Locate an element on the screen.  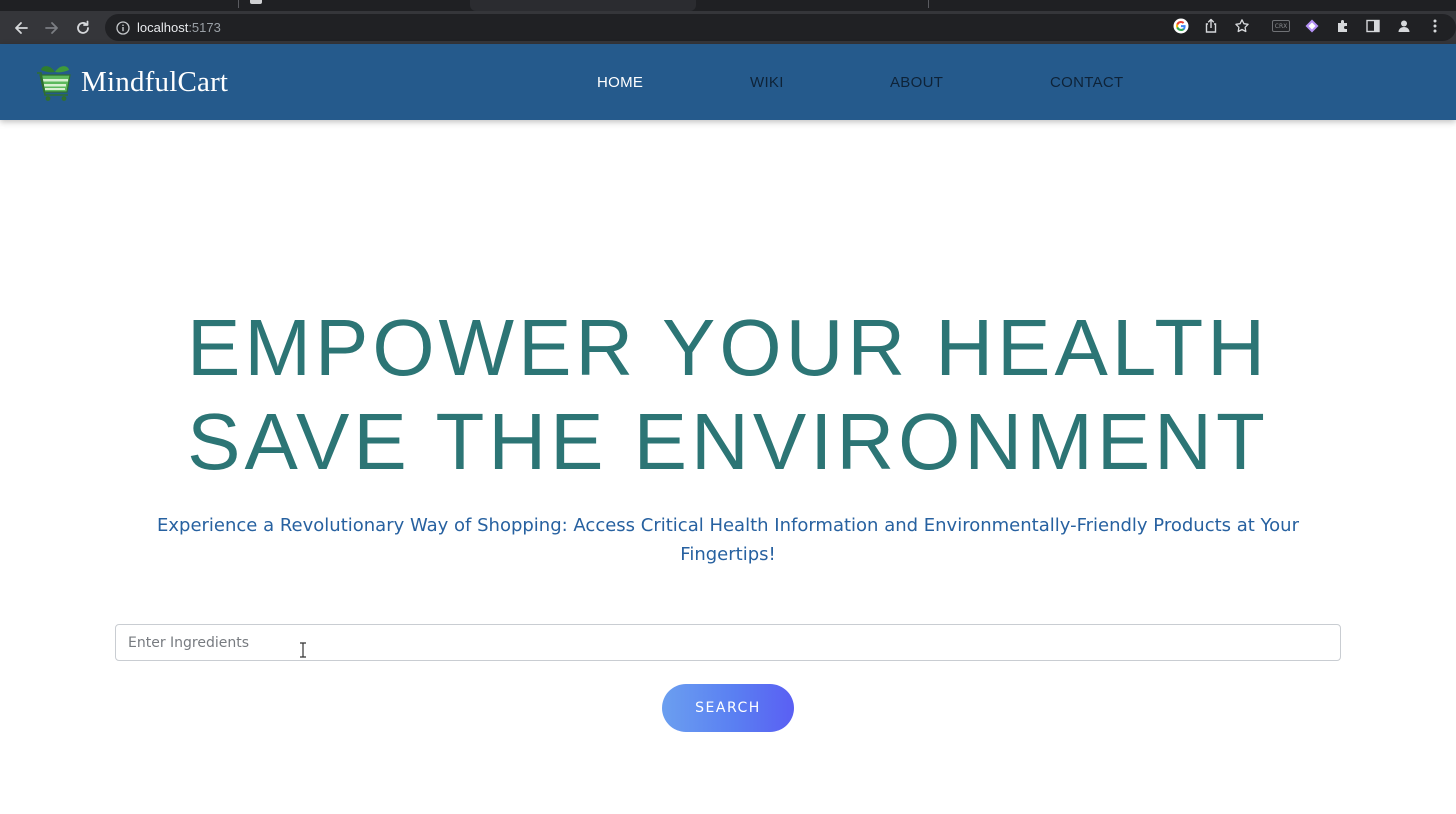
profile-icon is located at coordinates (1404, 26).